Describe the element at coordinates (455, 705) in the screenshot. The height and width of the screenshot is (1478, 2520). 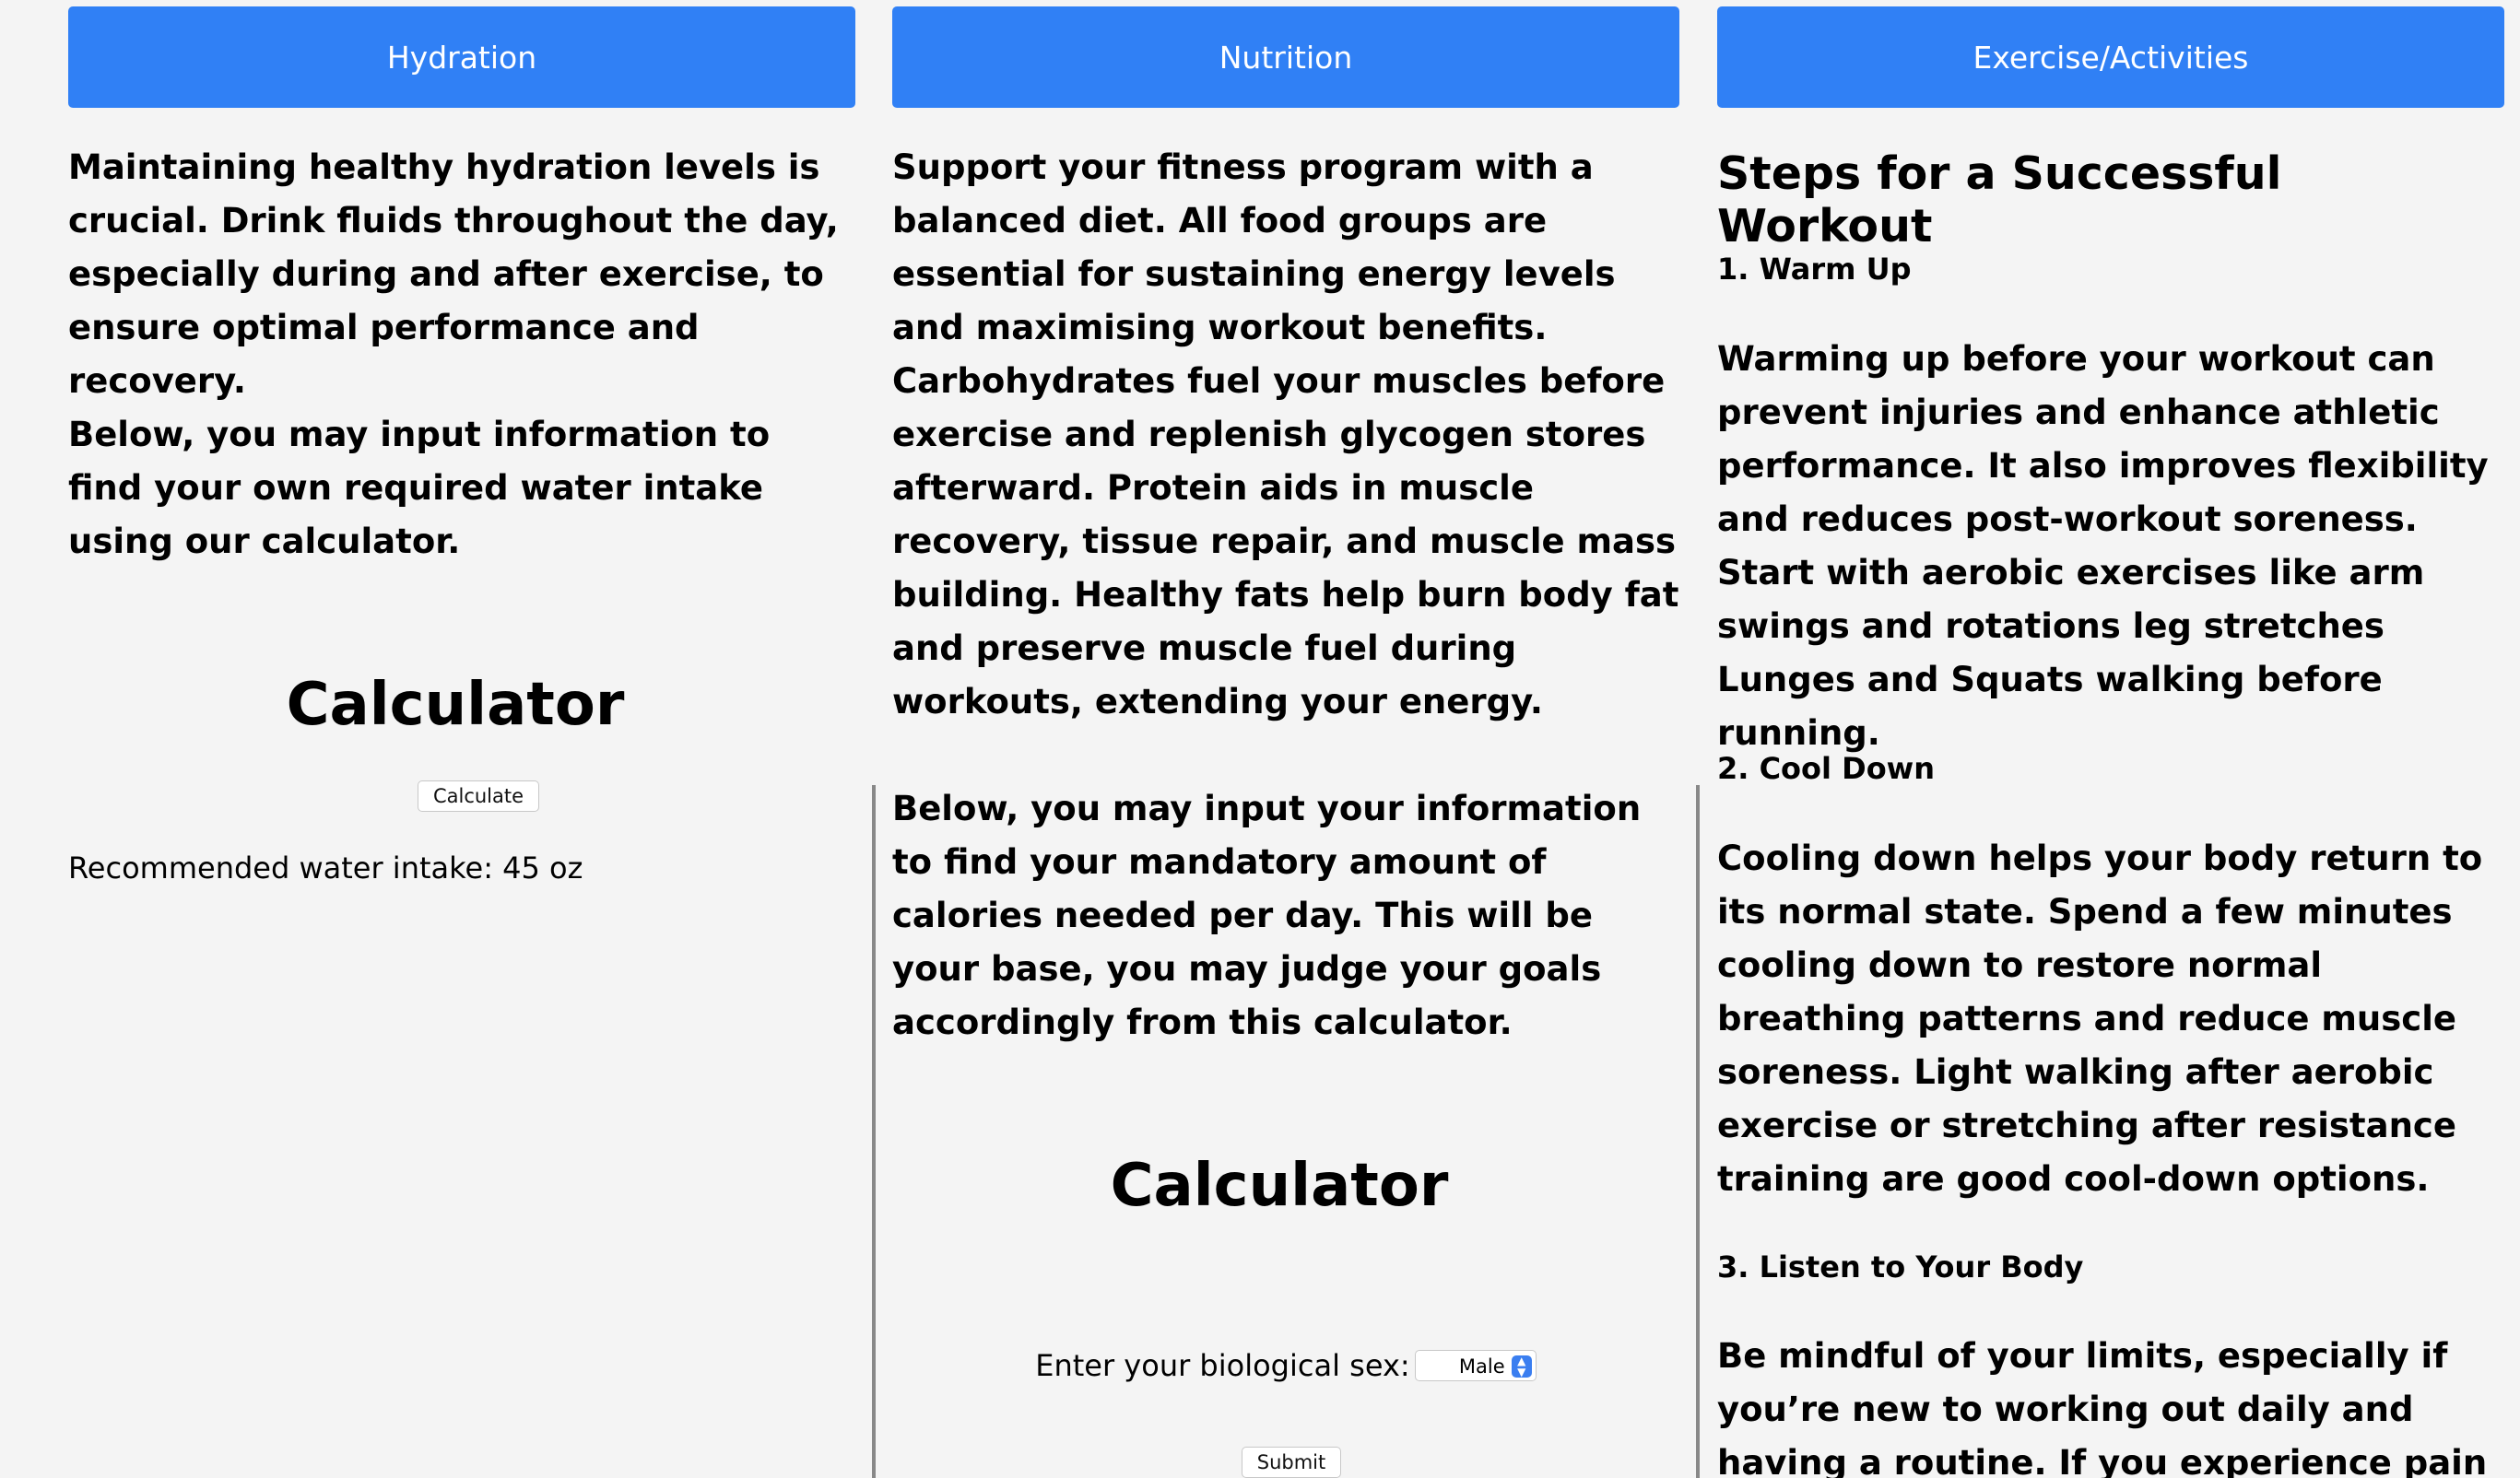
I see `hydration-calculator-title: Calculator` at that location.